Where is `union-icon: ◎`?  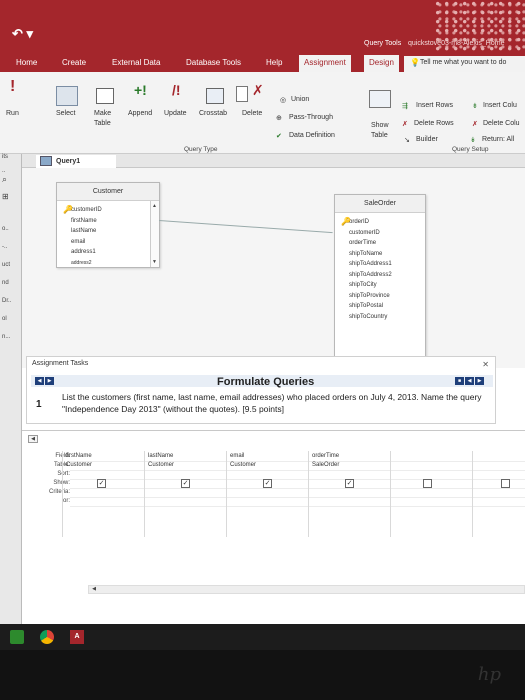 union-icon: ◎ is located at coordinates (283, 100).